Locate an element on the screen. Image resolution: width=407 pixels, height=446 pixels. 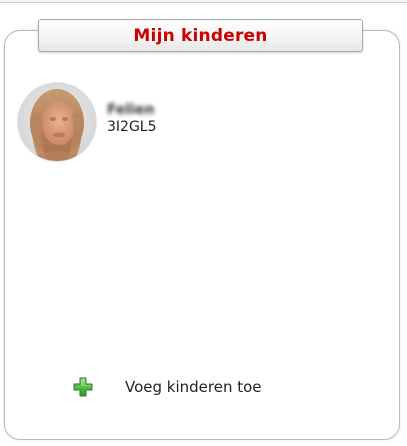
child-entry: Felien 3I2GL5 is located at coordinates (87, 122).